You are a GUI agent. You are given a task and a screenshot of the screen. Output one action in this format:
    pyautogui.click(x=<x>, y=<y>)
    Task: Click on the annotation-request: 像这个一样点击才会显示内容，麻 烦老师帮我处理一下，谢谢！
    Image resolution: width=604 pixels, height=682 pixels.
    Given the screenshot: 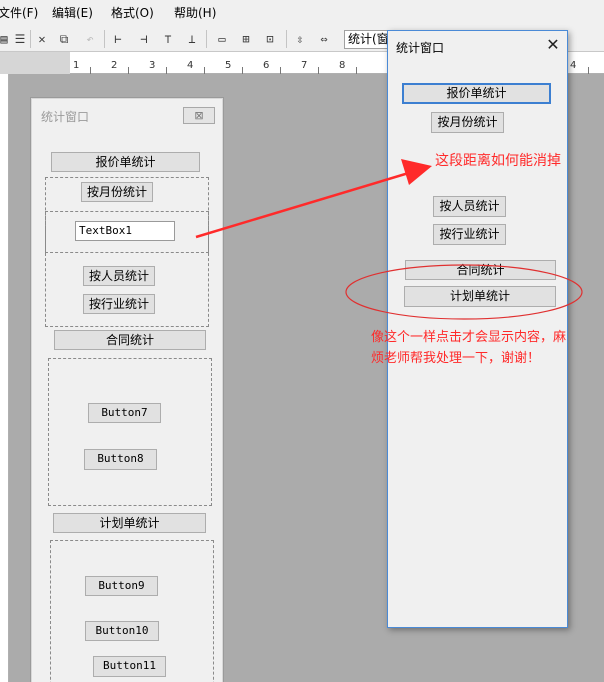 What is the action you would take?
    pyautogui.click(x=487, y=348)
    